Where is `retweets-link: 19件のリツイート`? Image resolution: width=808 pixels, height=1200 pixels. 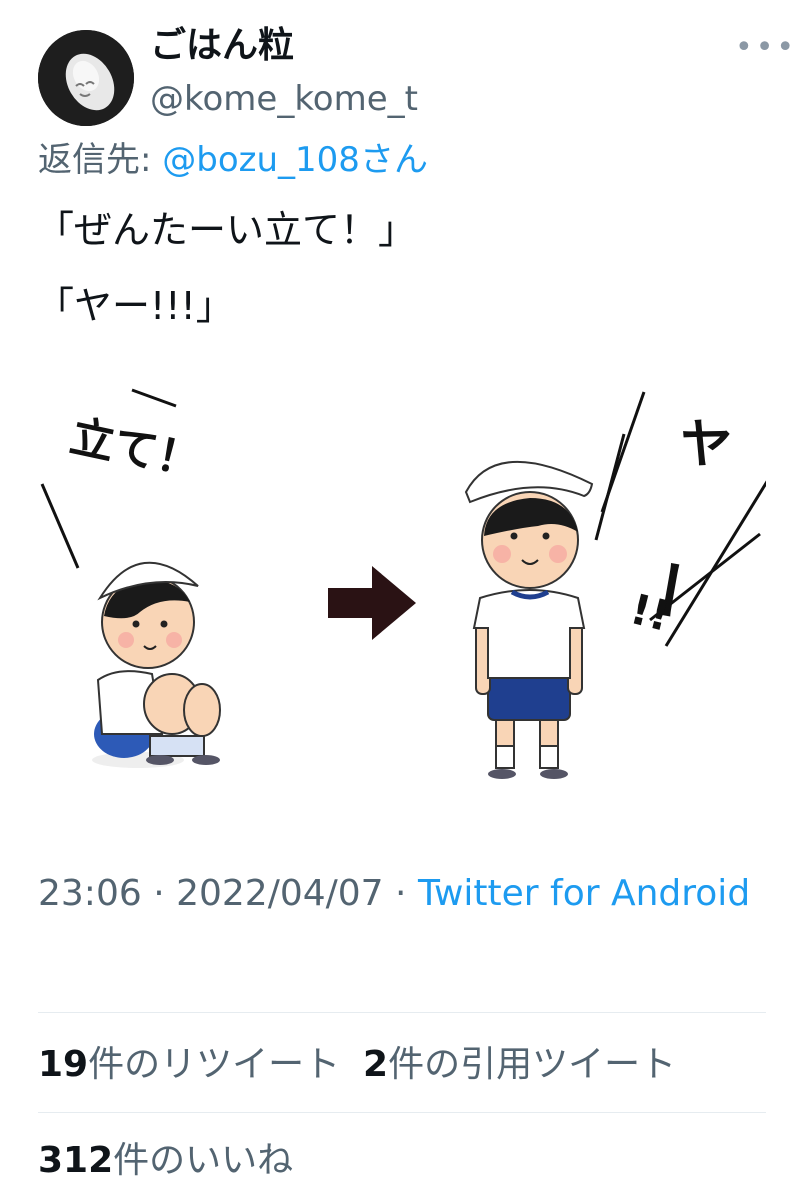
retweets-link: 19件のリツイート is located at coordinates (189, 1064).